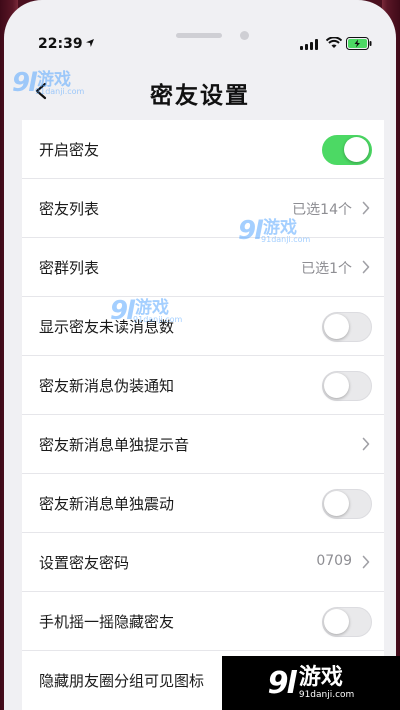 The image size is (400, 710). Describe the element at coordinates (122, 681) in the screenshot. I see `settings-row-label: 隐藏朋友圈分组可见图标` at that location.